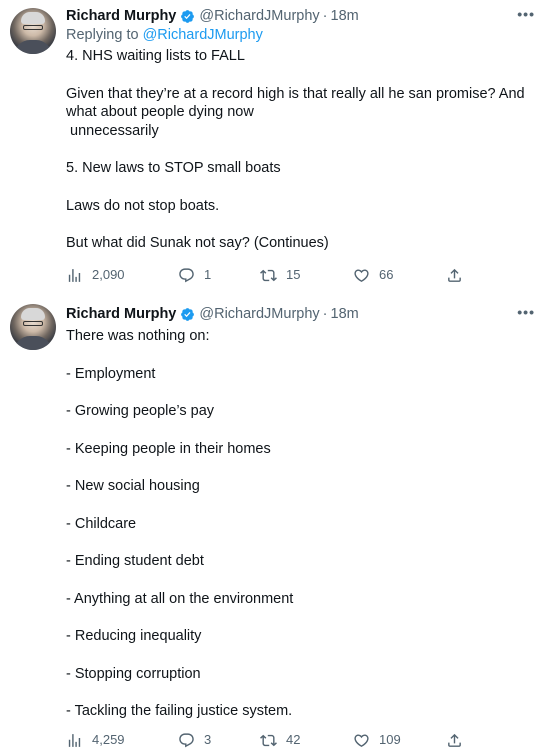  I want to click on list-item: - Employment, so click(111, 373).